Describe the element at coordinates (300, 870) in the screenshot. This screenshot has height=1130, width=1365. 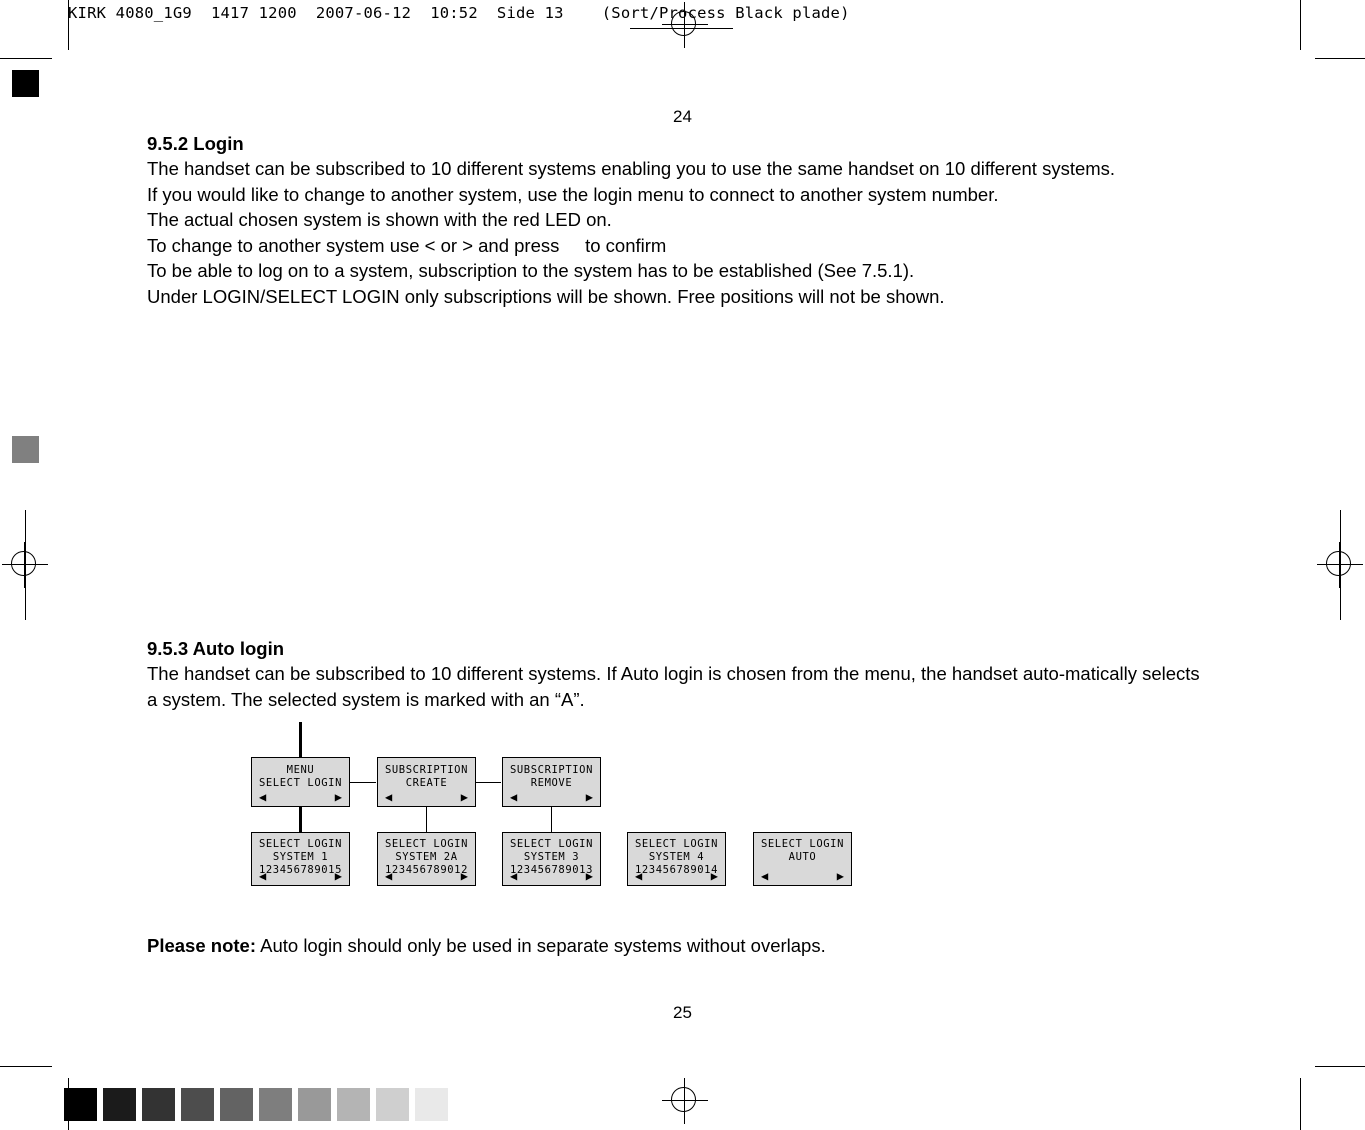
I see `lcd-line-3: 123456789015` at that location.